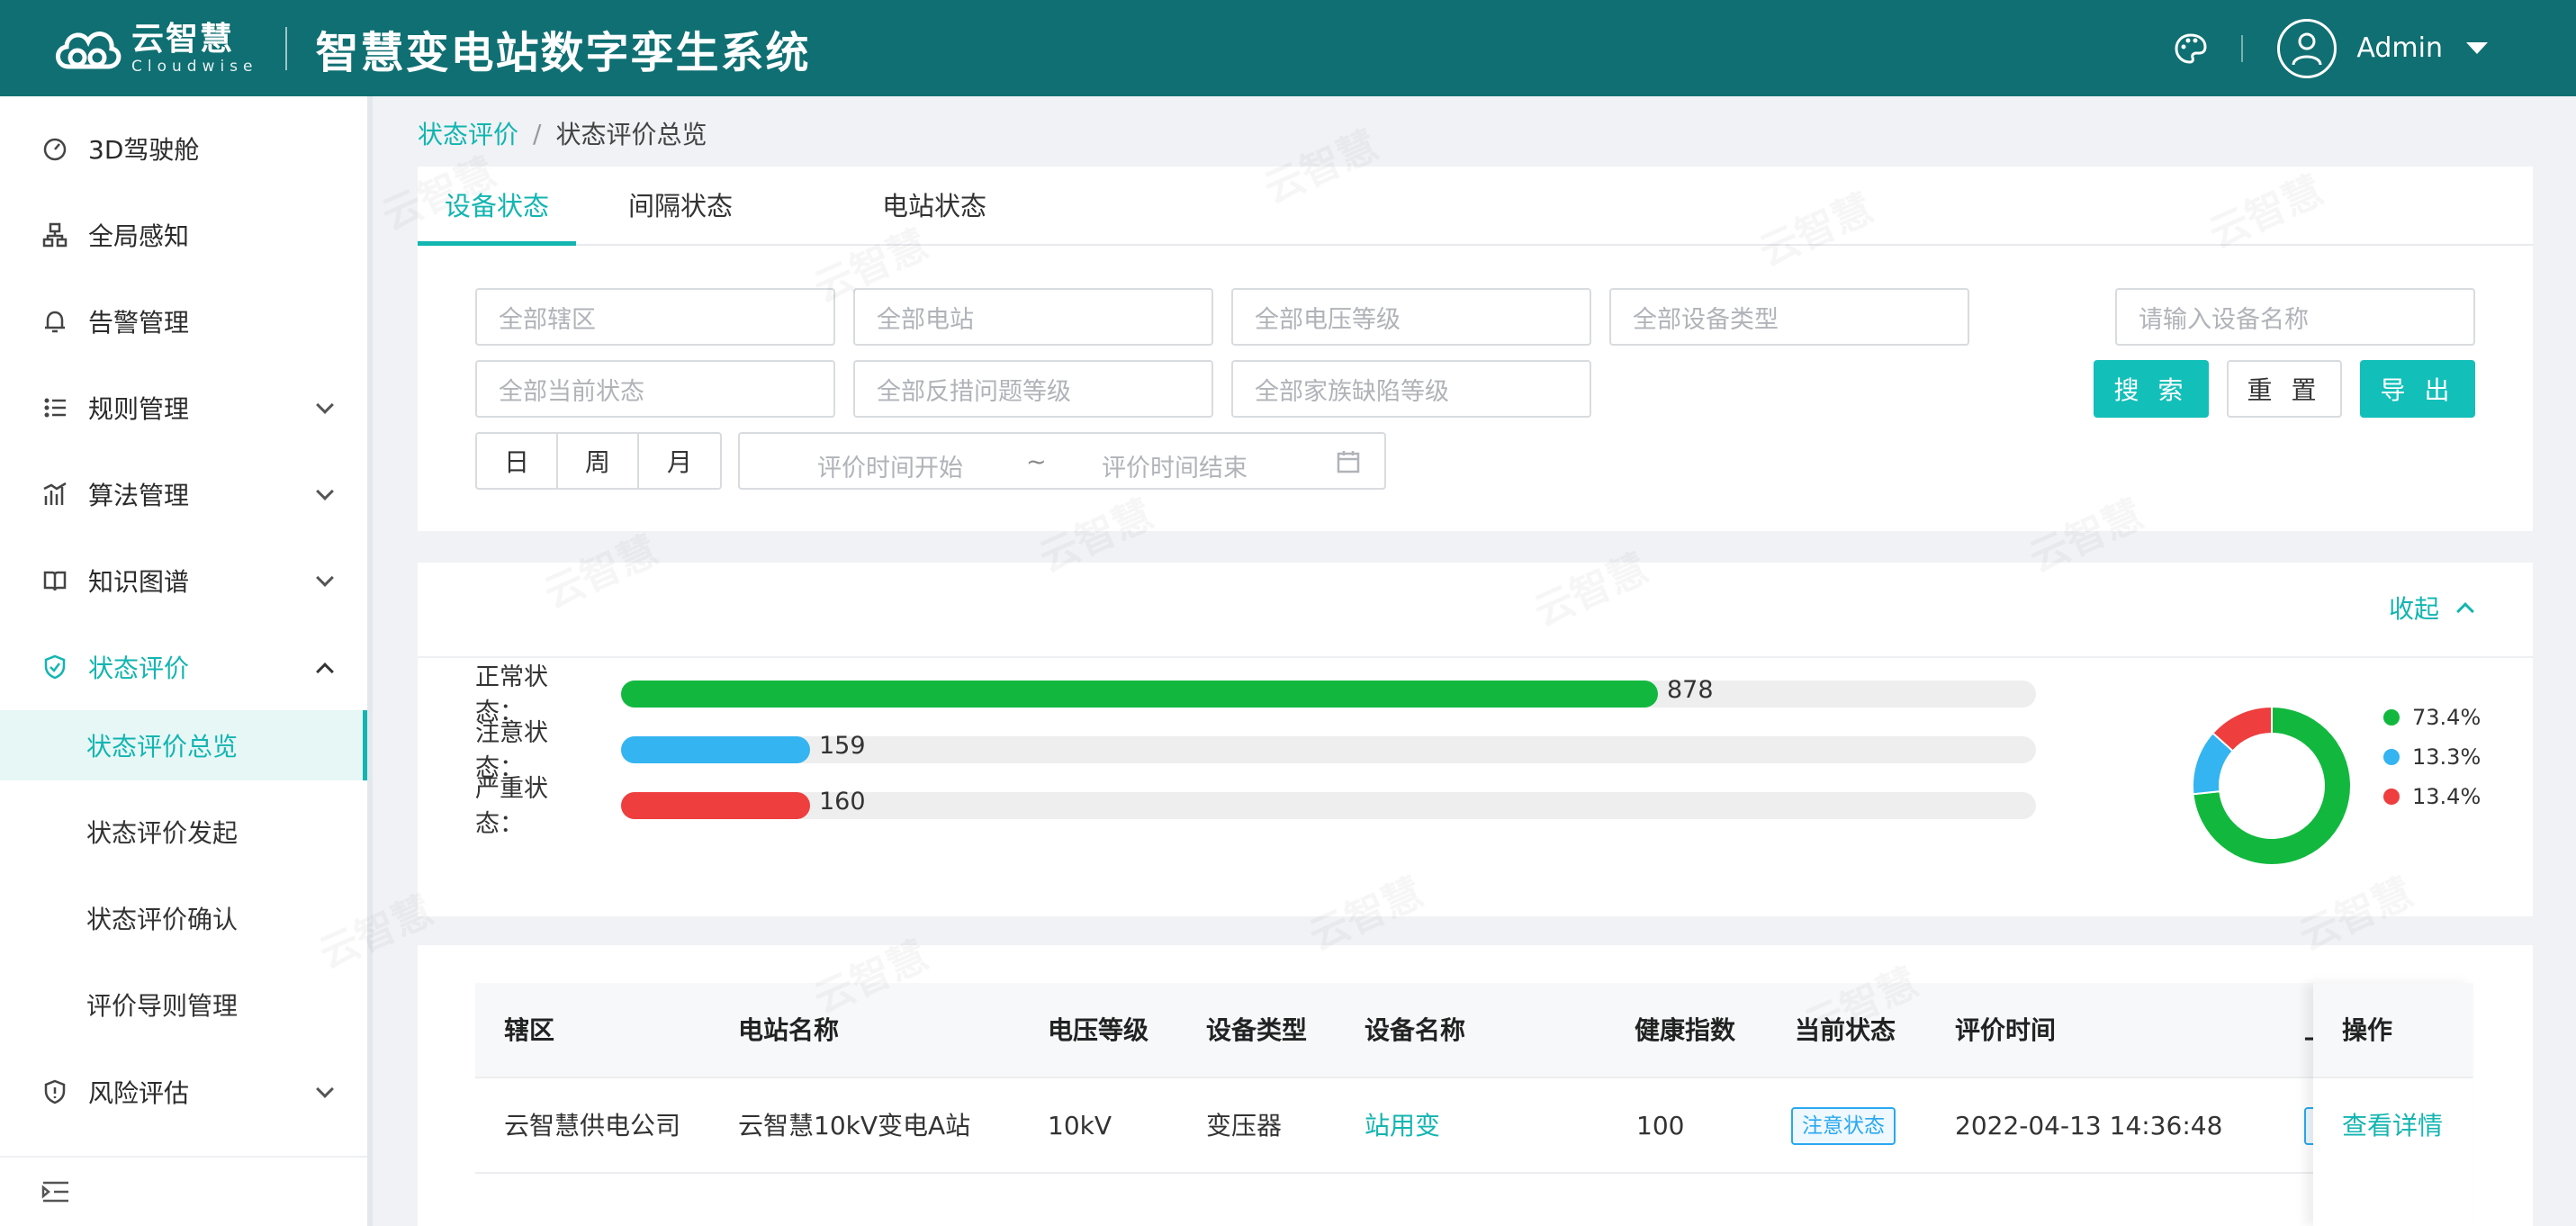 The width and height of the screenshot is (2576, 1226). Describe the element at coordinates (2413, 609) in the screenshot. I see `collapse-label: 收起` at that location.